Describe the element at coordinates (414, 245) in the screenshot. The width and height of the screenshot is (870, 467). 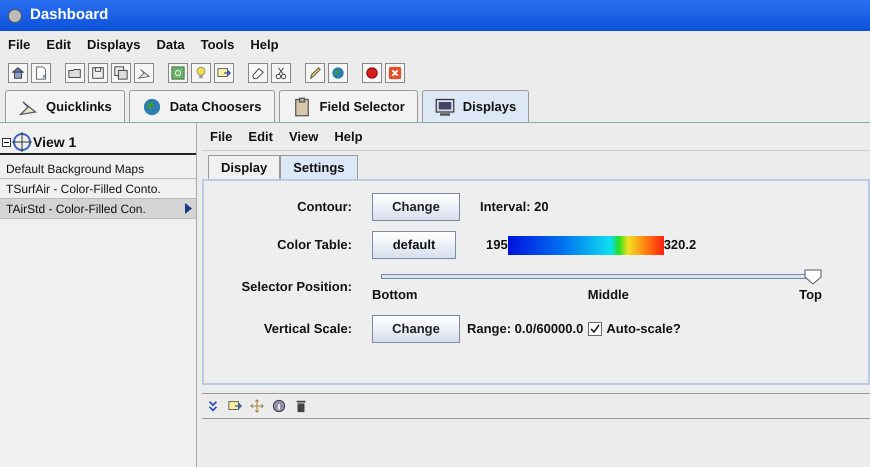
I see `color-table-button: default` at that location.